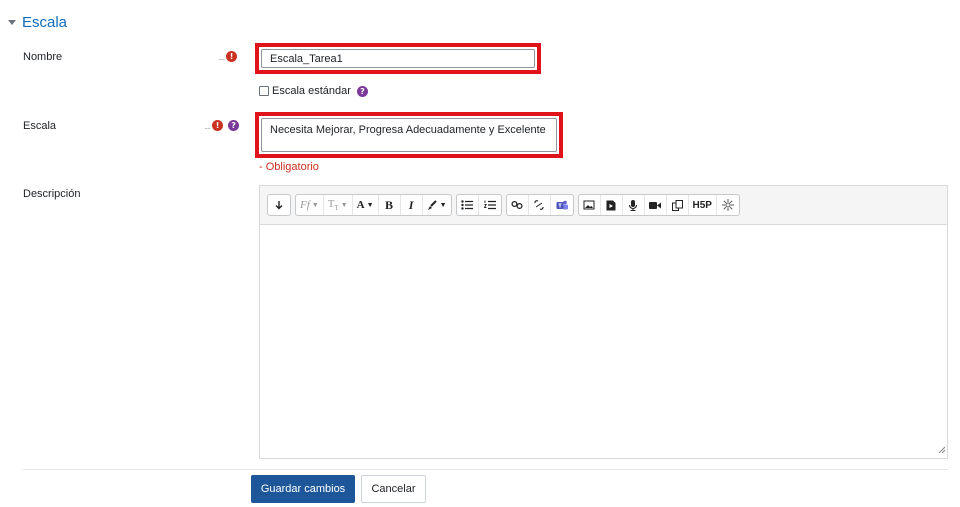 The image size is (960, 507). Describe the element at coordinates (412, 205) in the screenshot. I see `italic-icon: I` at that location.